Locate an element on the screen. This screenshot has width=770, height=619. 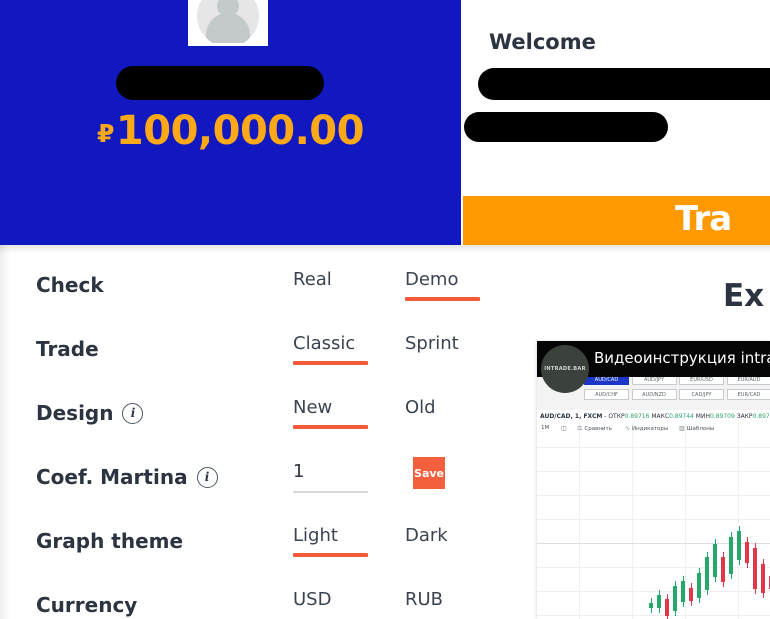
settings-row: Currency USD RUB is located at coordinates (235, 604).